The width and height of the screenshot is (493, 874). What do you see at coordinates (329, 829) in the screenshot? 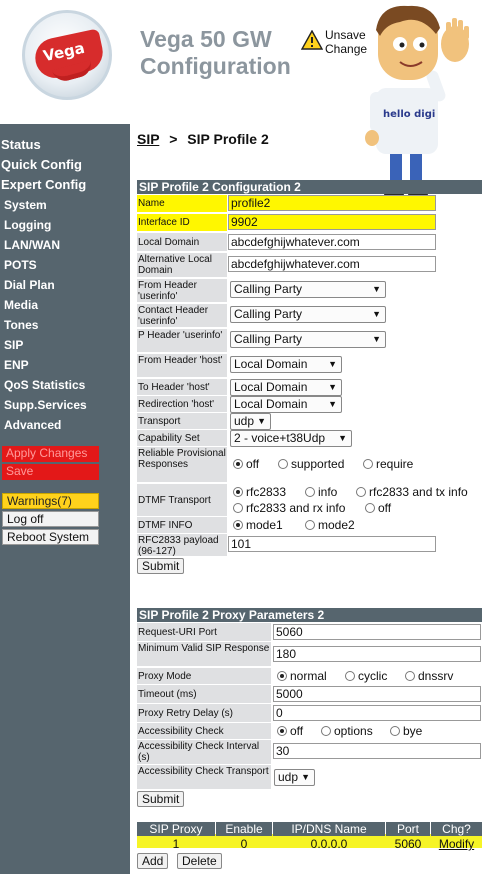
I see `col-ip-dns: IP/DNS Name` at bounding box center [329, 829].